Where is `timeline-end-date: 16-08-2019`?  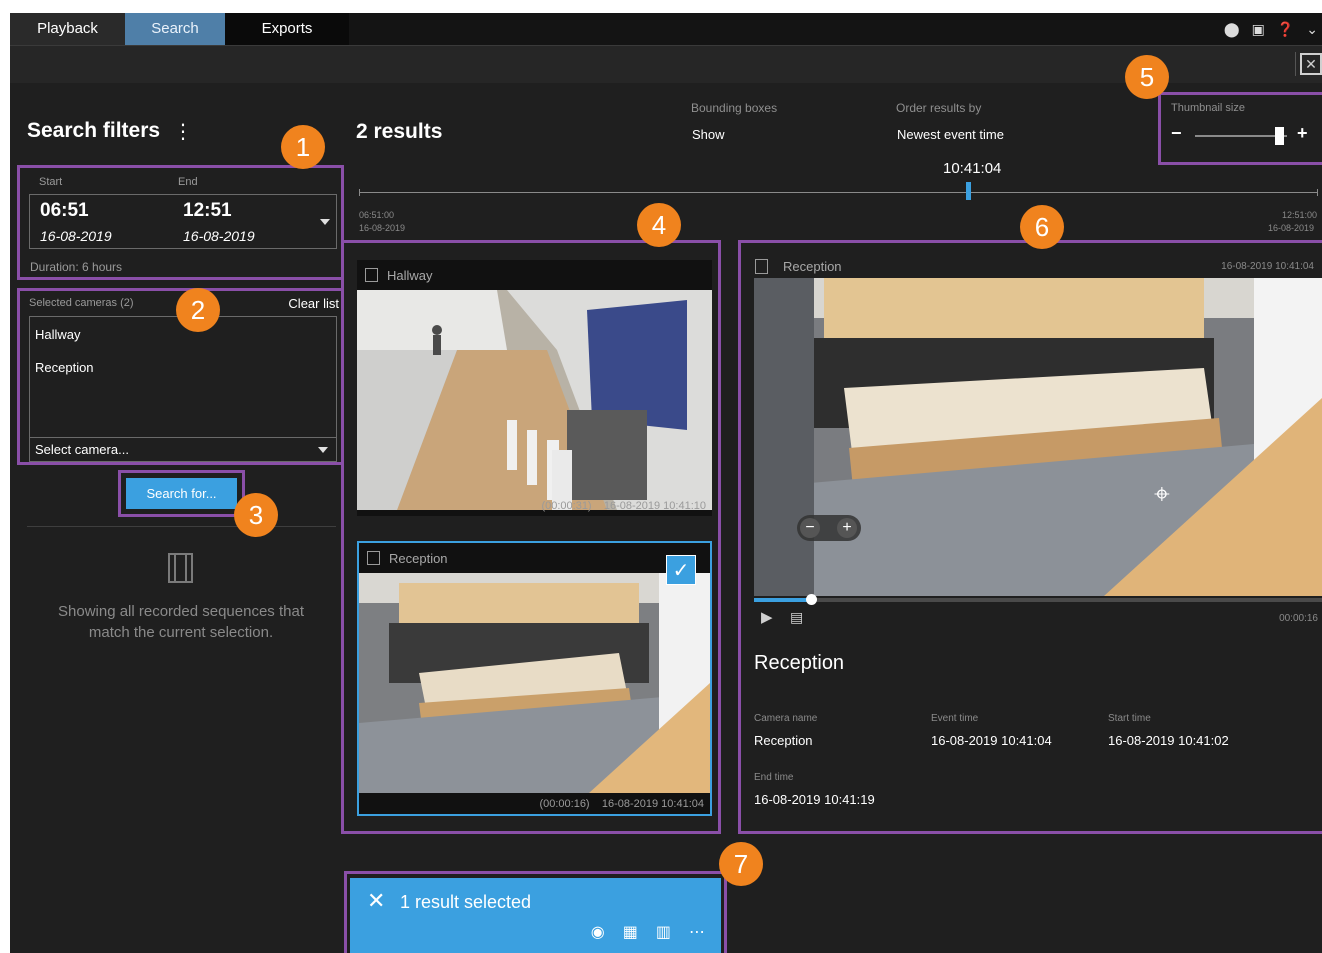 timeline-end-date: 16-08-2019 is located at coordinates (1291, 228).